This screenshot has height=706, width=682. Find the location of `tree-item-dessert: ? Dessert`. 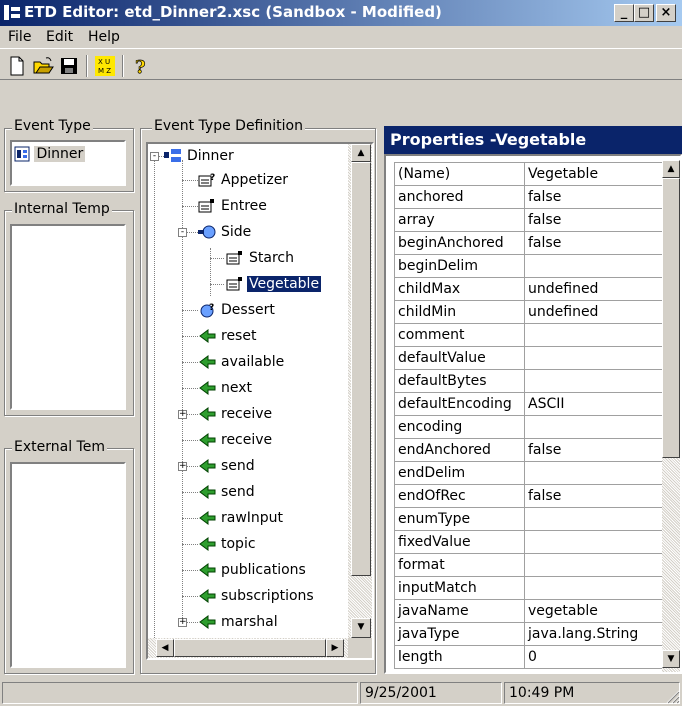

tree-item-dessert: ? Dessert is located at coordinates (237, 310).